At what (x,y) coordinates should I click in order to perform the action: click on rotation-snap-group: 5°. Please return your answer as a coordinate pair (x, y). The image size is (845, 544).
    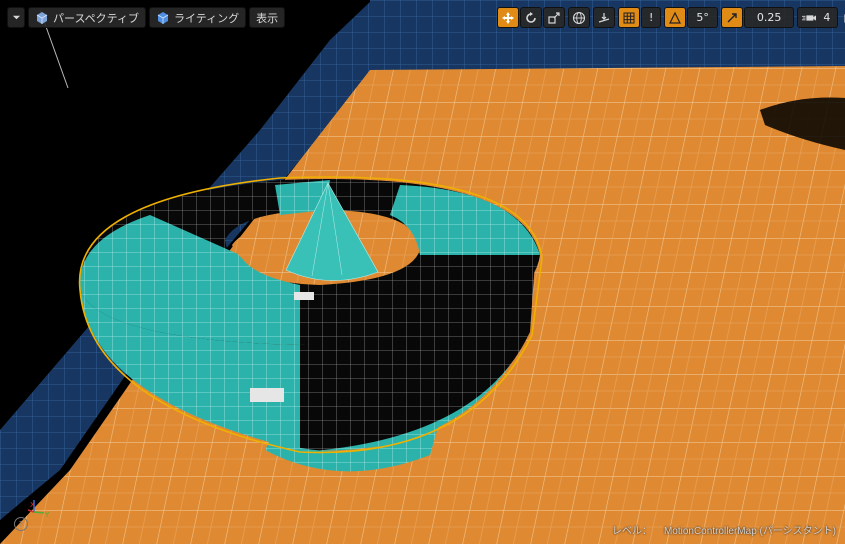
    Looking at the image, I should click on (691, 17).